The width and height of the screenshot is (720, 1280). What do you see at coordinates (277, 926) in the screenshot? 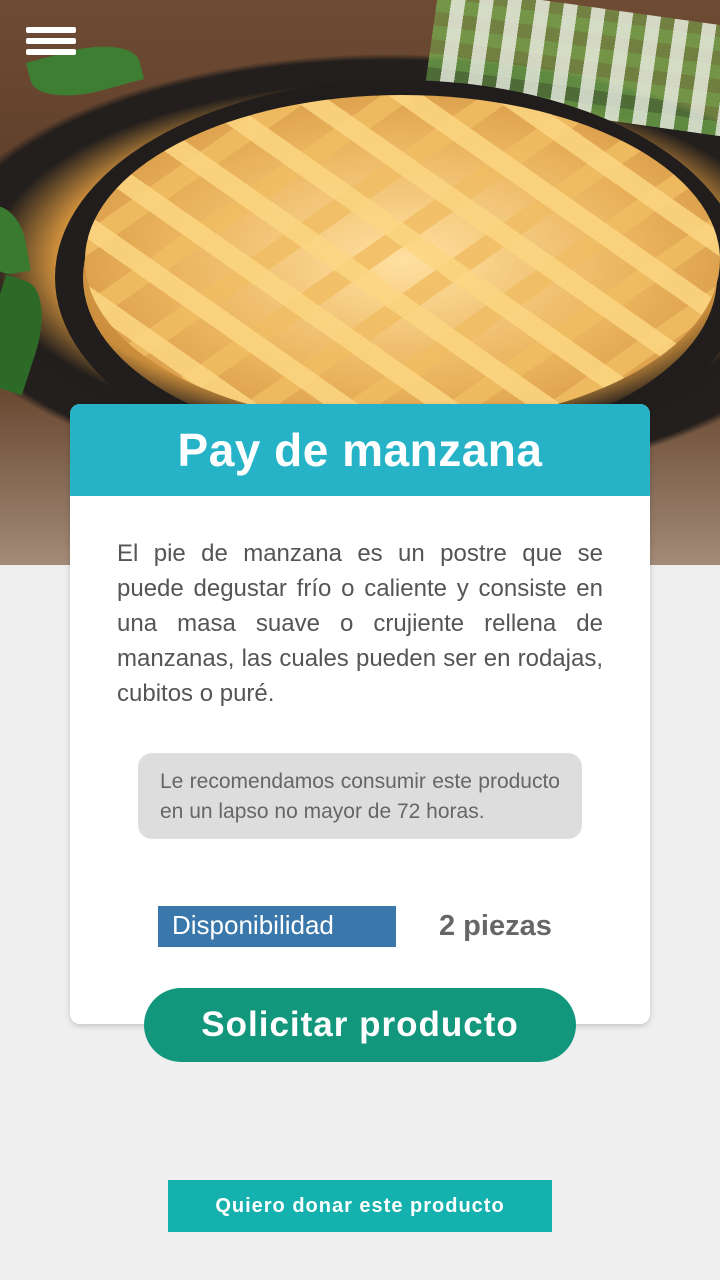
I see `availability-label: Disponibilidad` at bounding box center [277, 926].